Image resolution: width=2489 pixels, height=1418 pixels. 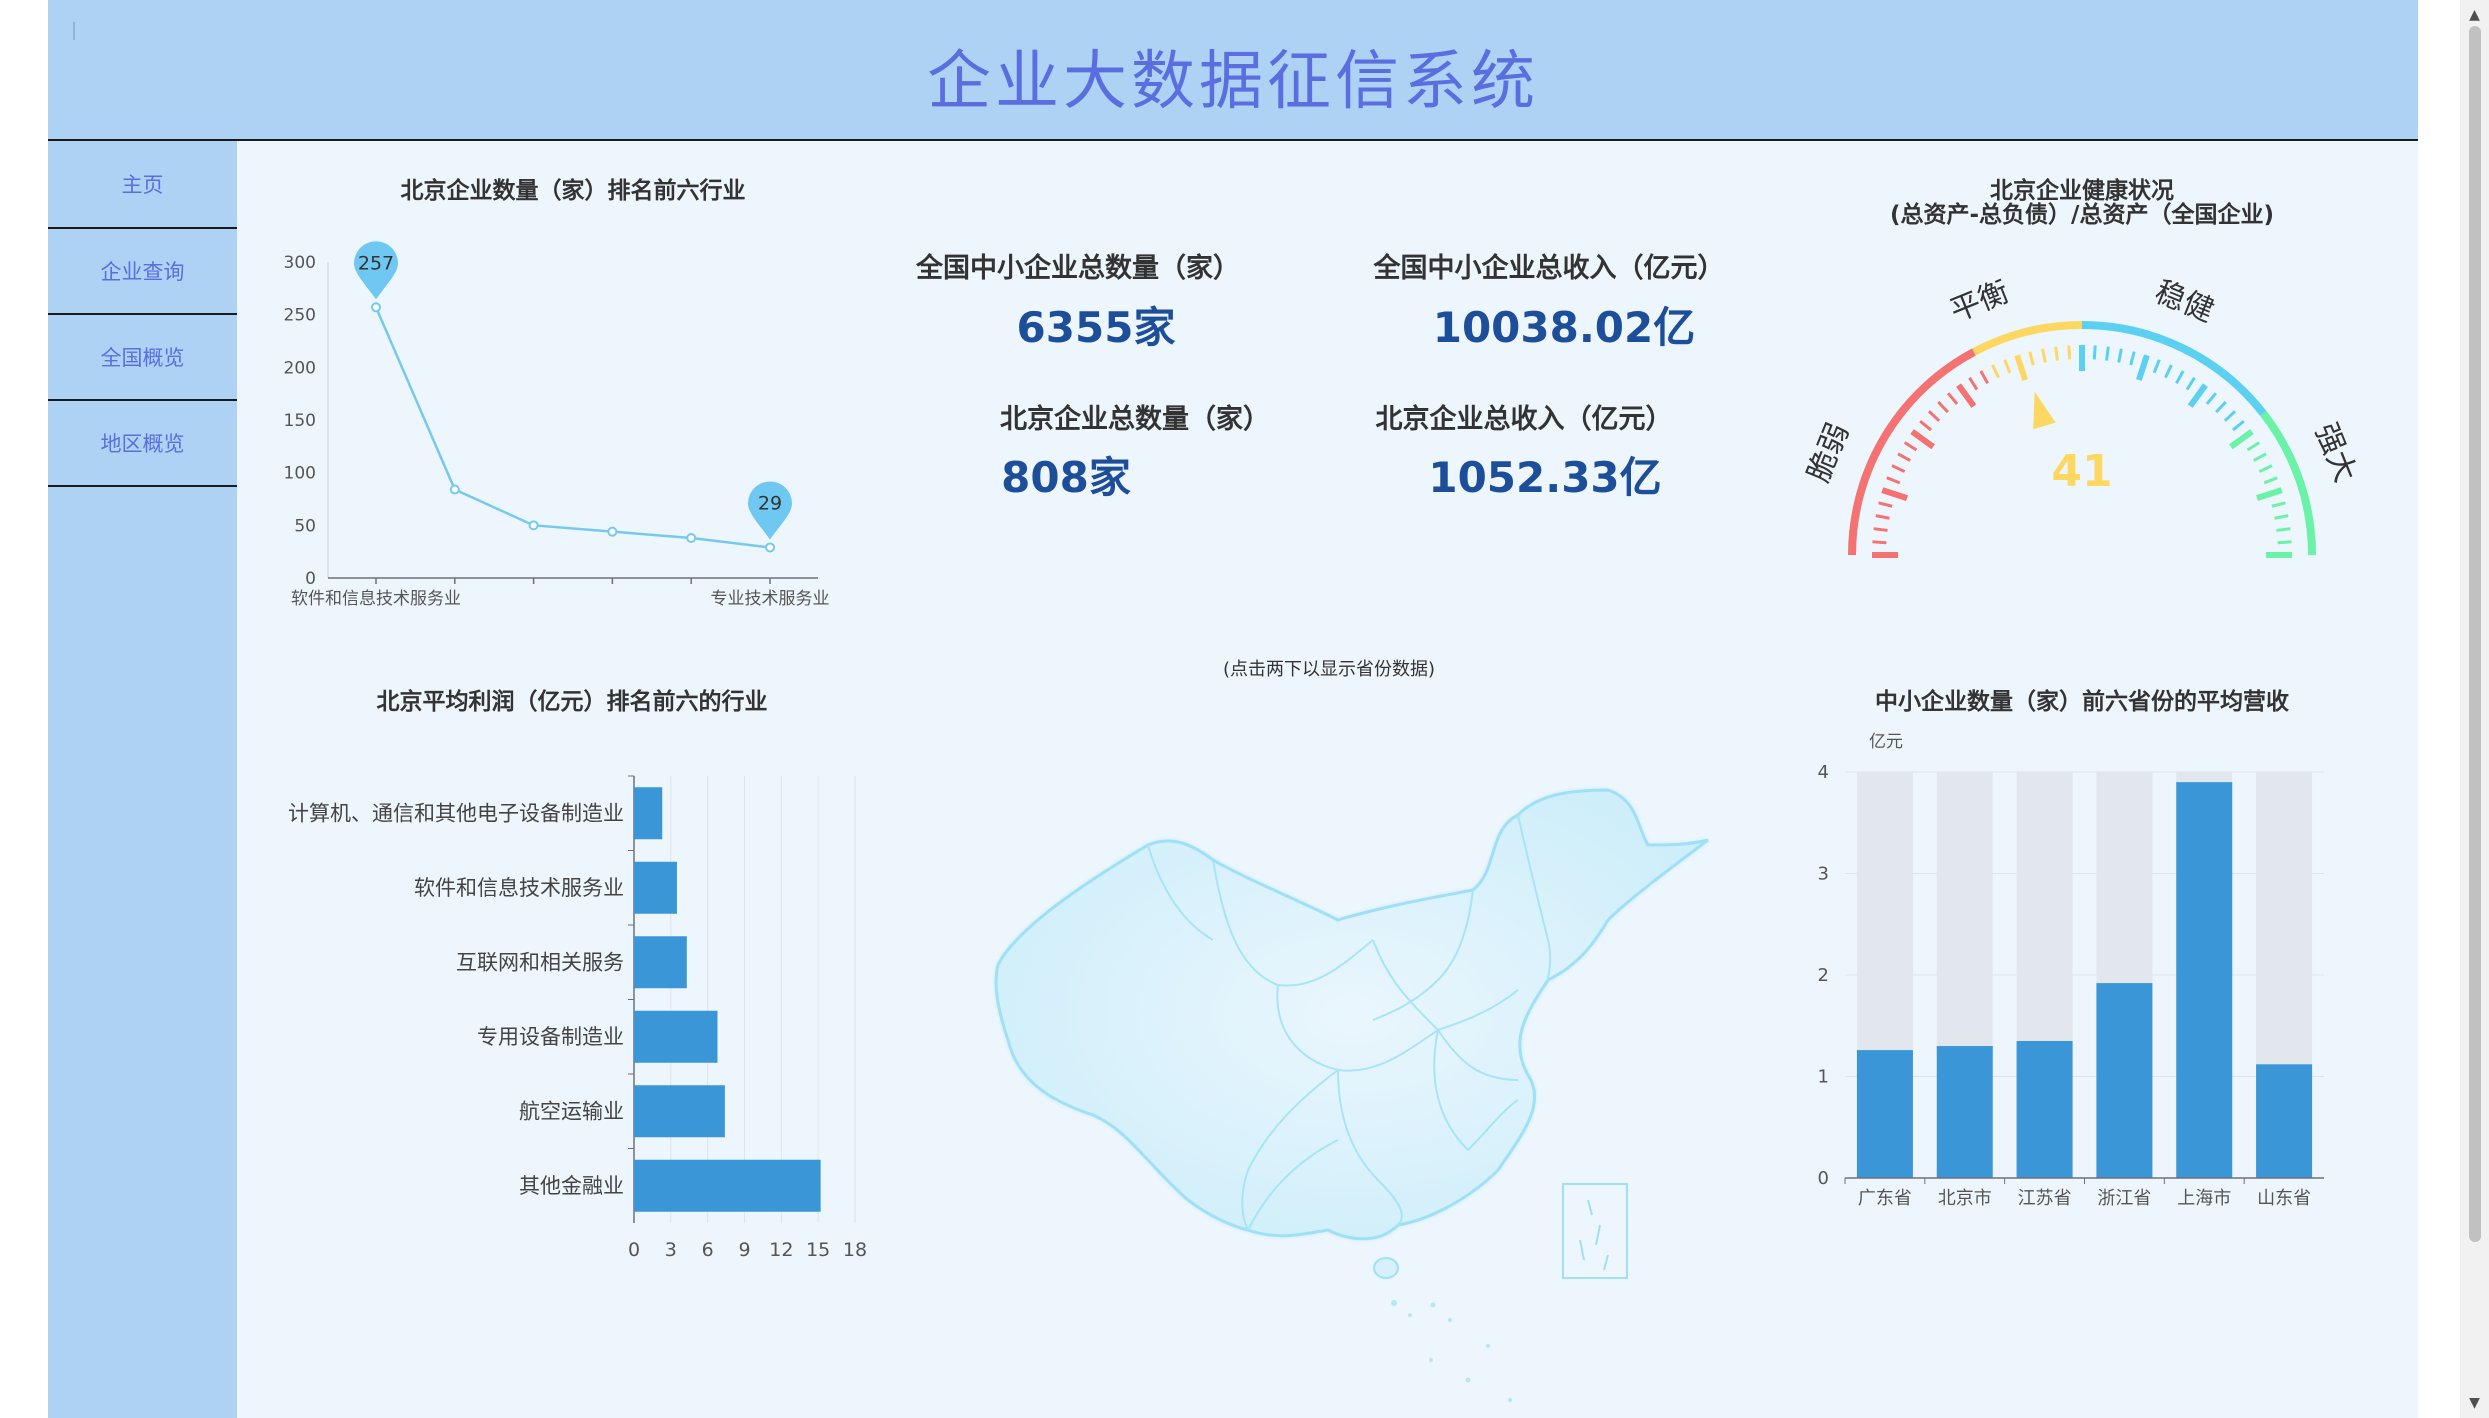 What do you see at coordinates (572, 427) in the screenshot?
I see `line-series` at bounding box center [572, 427].